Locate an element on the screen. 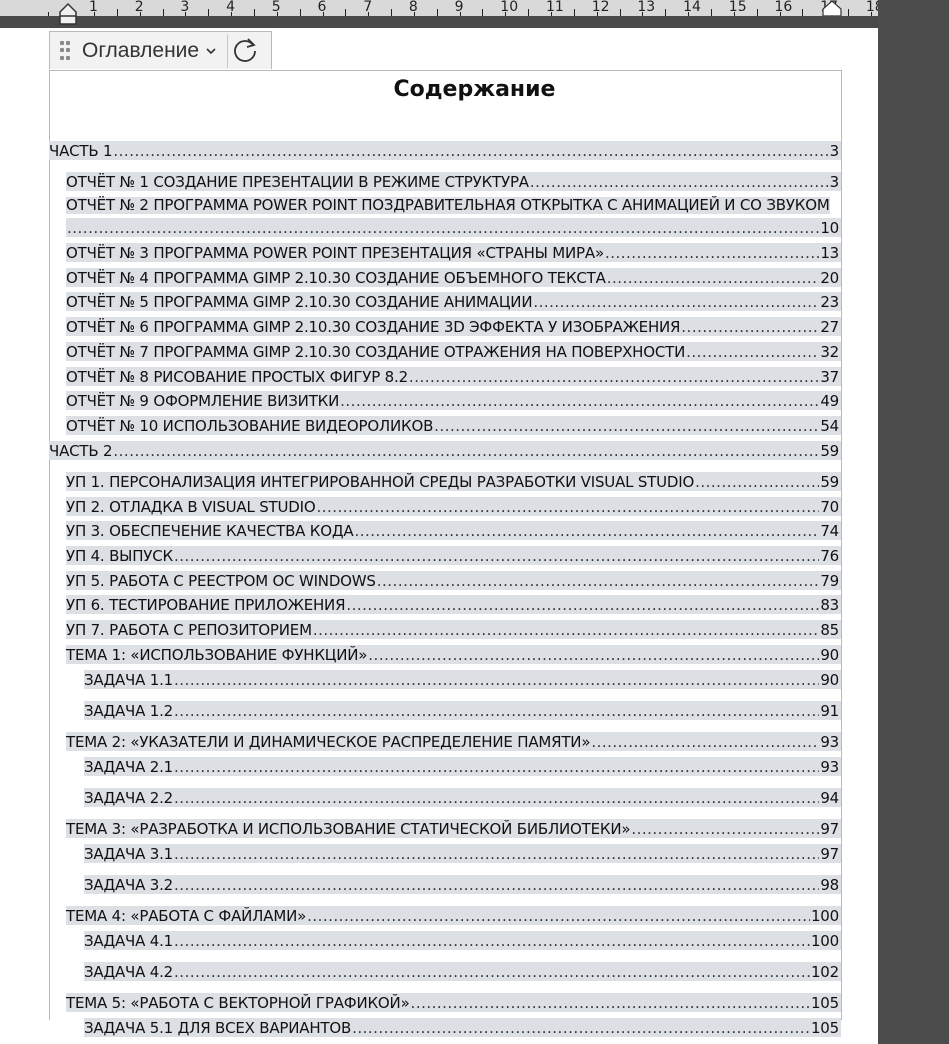  toc-entry: УП 2. ОТЛАДКА В VISUAL STUDIO 70 is located at coordinates (453, 506).